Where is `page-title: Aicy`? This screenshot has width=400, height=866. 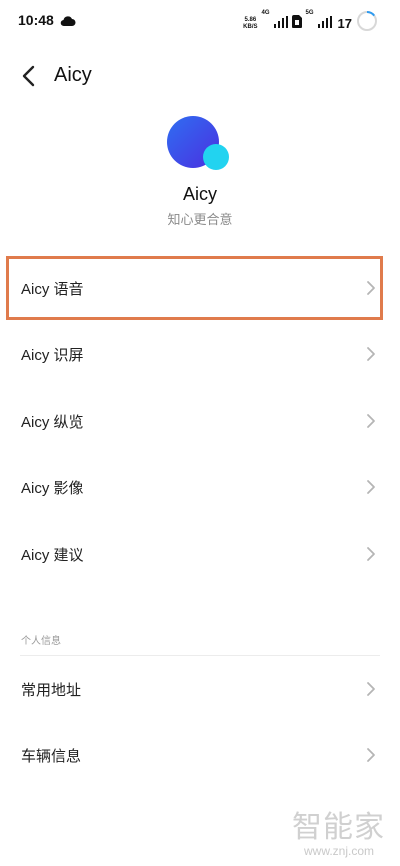 page-title: Aicy is located at coordinates (73, 75).